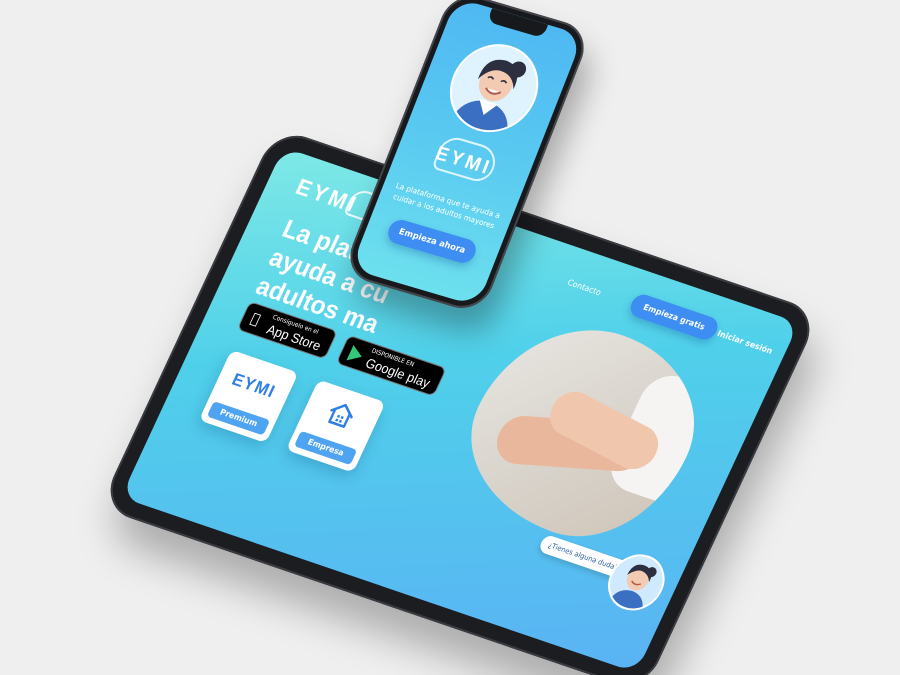  Describe the element at coordinates (517, 23) in the screenshot. I see `phone-notch` at that location.